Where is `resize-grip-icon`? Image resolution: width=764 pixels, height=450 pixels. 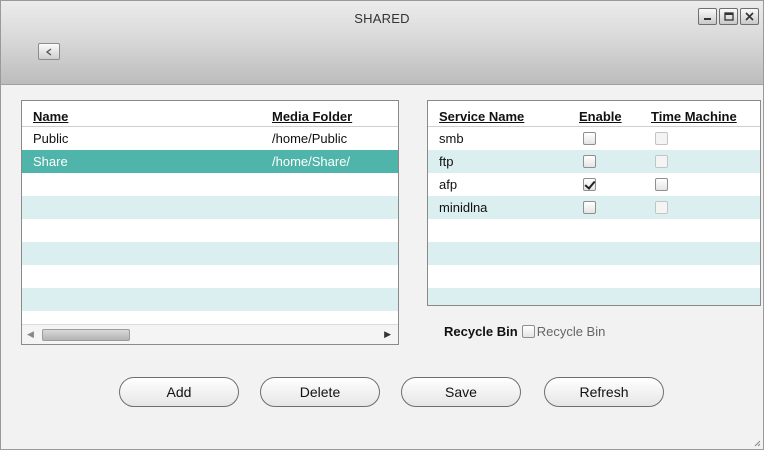
resize-grip-icon is located at coordinates (757, 443).